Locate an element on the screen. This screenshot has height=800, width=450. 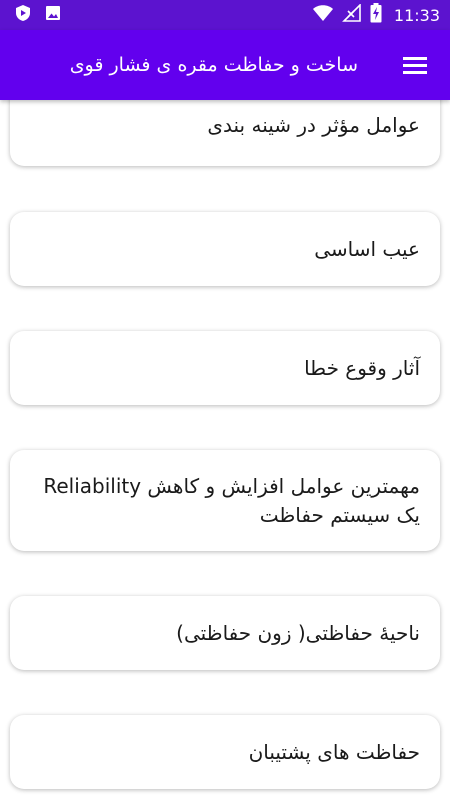
status-time: 11:33 is located at coordinates (416, 15).